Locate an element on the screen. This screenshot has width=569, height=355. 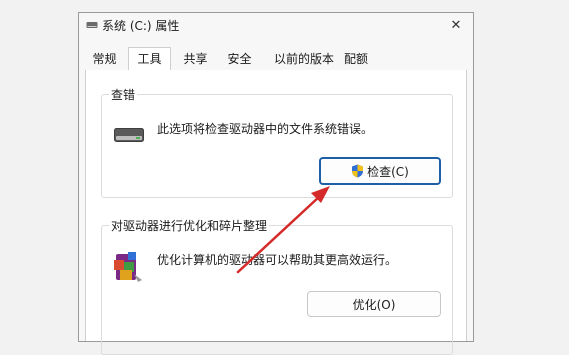
check-button: 检查(C) is located at coordinates (380, 171).